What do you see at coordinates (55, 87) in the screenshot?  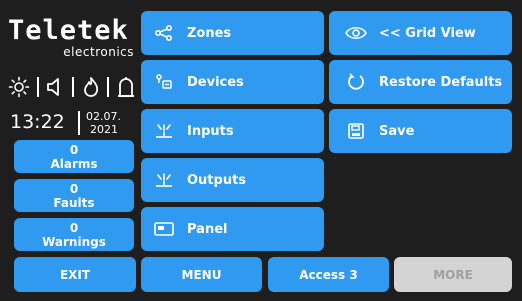 I see `speaker-icon` at bounding box center [55, 87].